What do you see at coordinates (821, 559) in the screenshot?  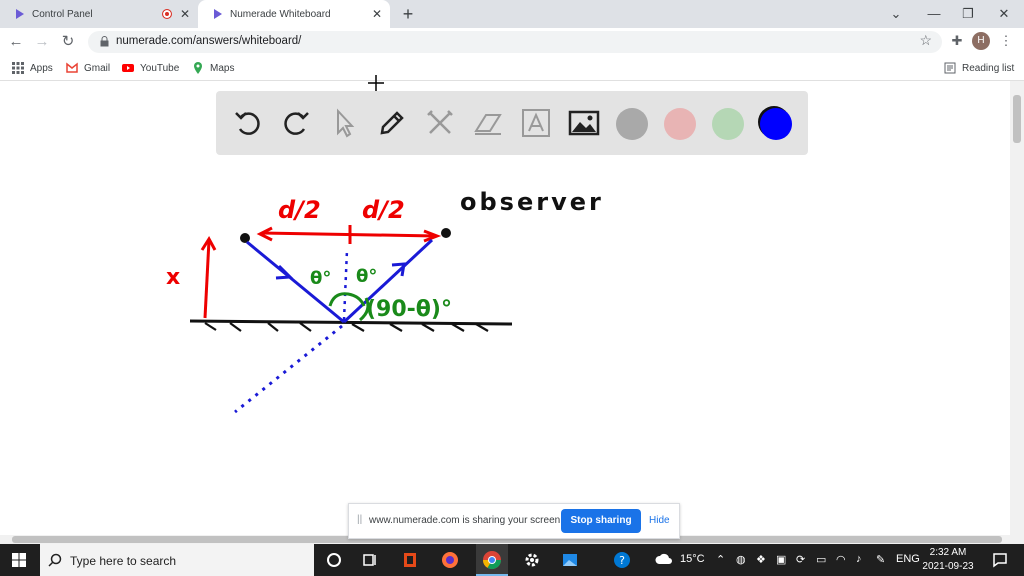 I see `battery-icon: ▭` at bounding box center [821, 559].